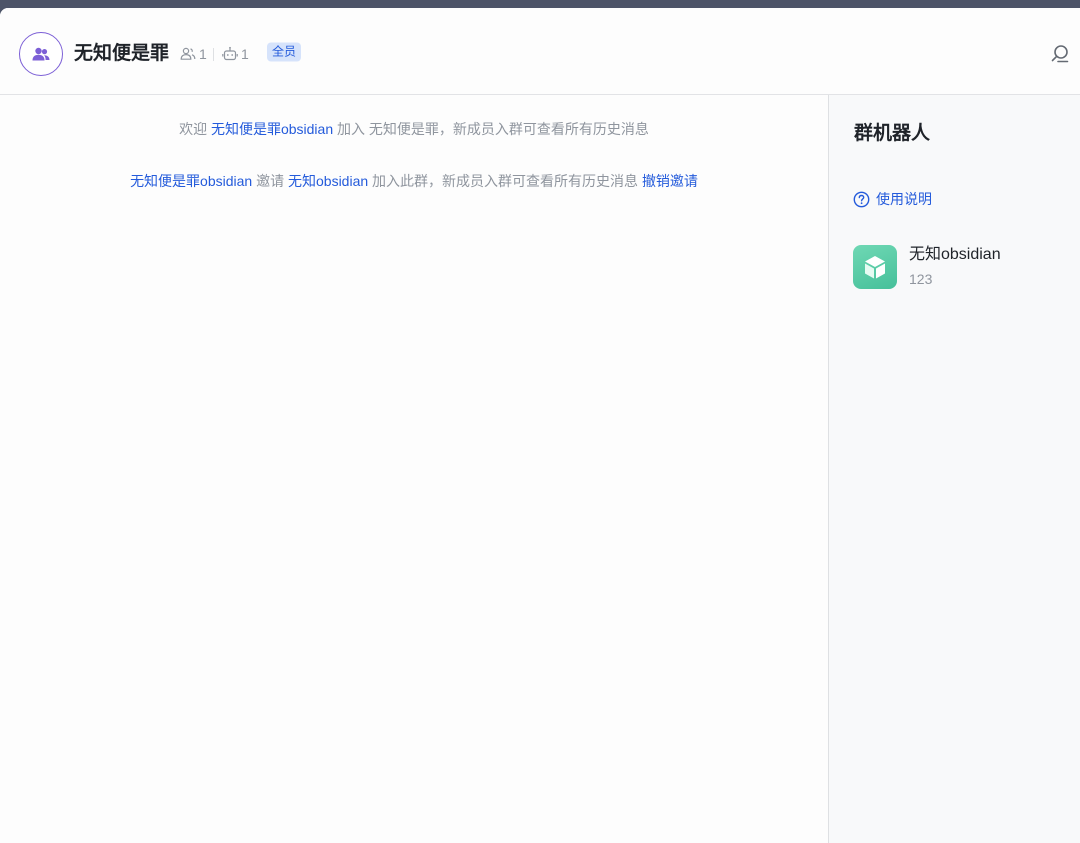  What do you see at coordinates (245, 54) in the screenshot?
I see `bot-count: 1` at bounding box center [245, 54].